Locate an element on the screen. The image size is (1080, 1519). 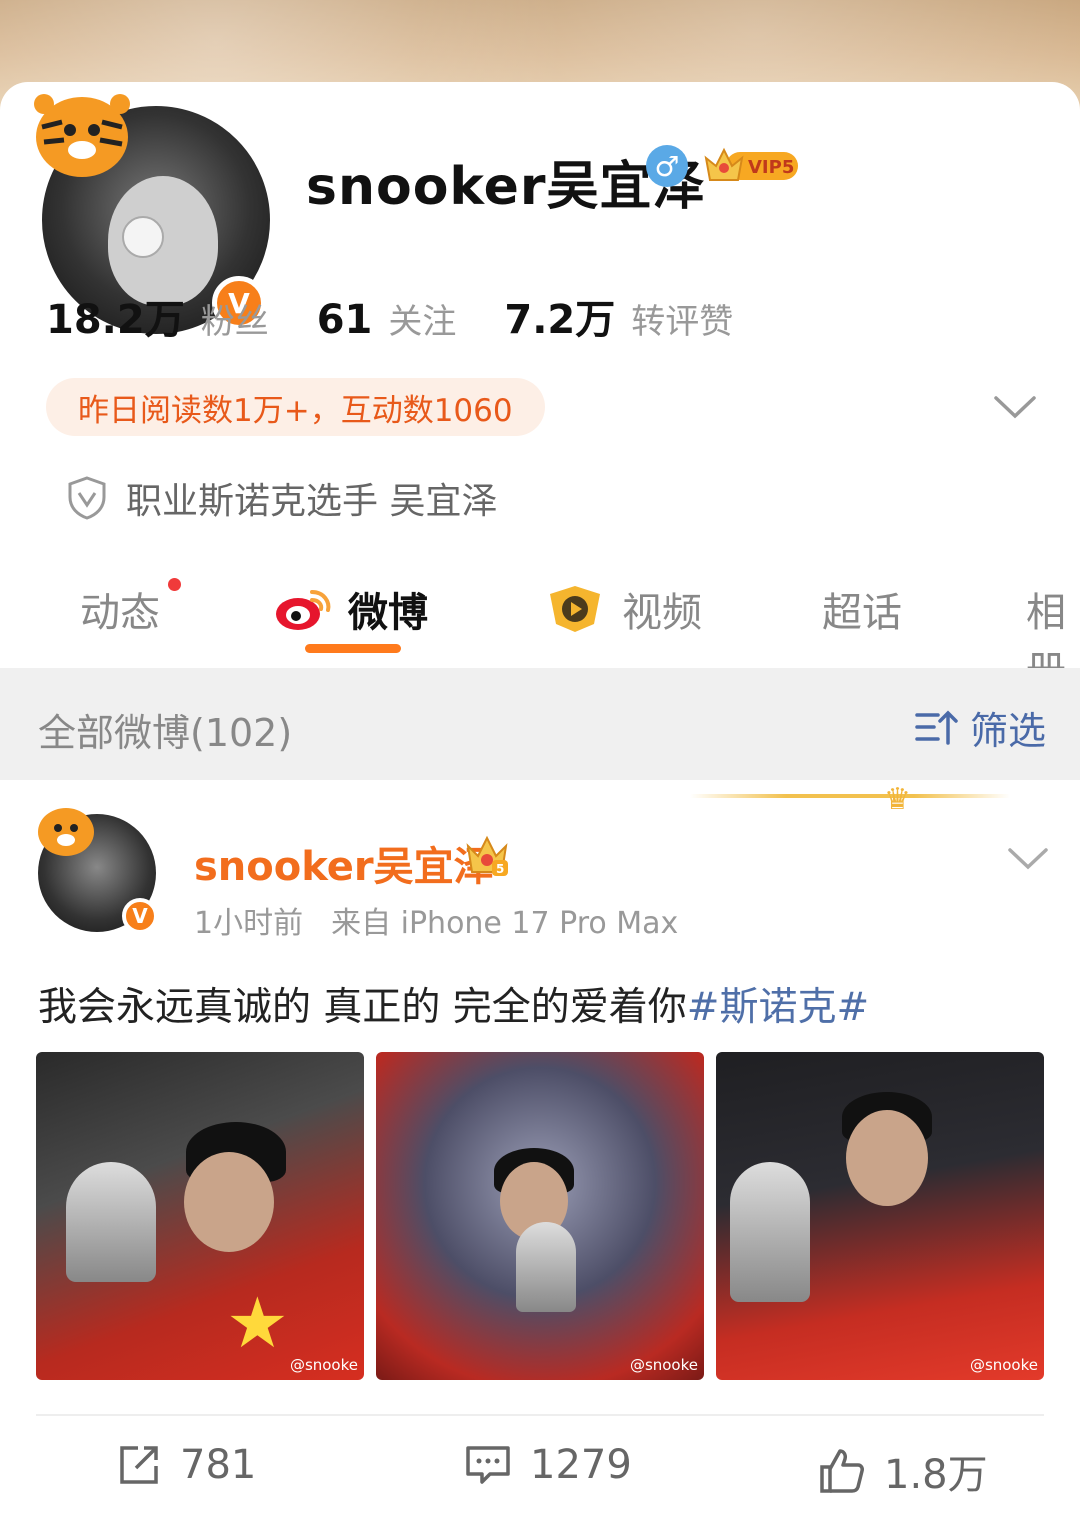
comment-button: 1279 is located at coordinates (548, 1465).